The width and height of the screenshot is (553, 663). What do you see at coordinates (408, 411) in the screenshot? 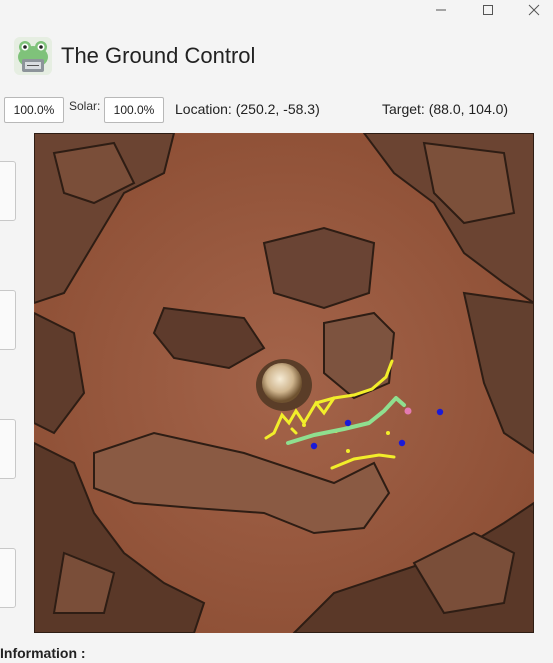
I see `rover-marker` at bounding box center [408, 411].